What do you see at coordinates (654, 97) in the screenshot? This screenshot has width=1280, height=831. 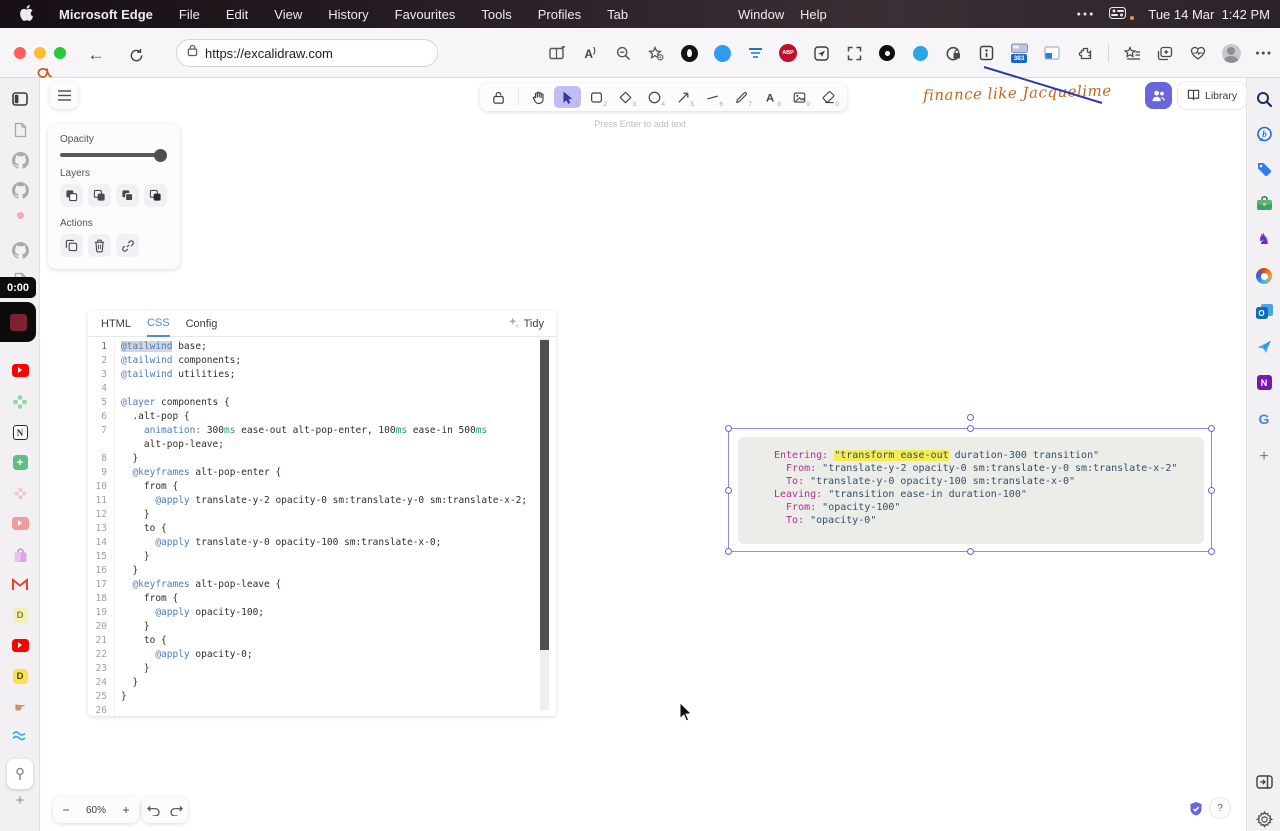 I see `ellipse-tool: 4` at bounding box center [654, 97].